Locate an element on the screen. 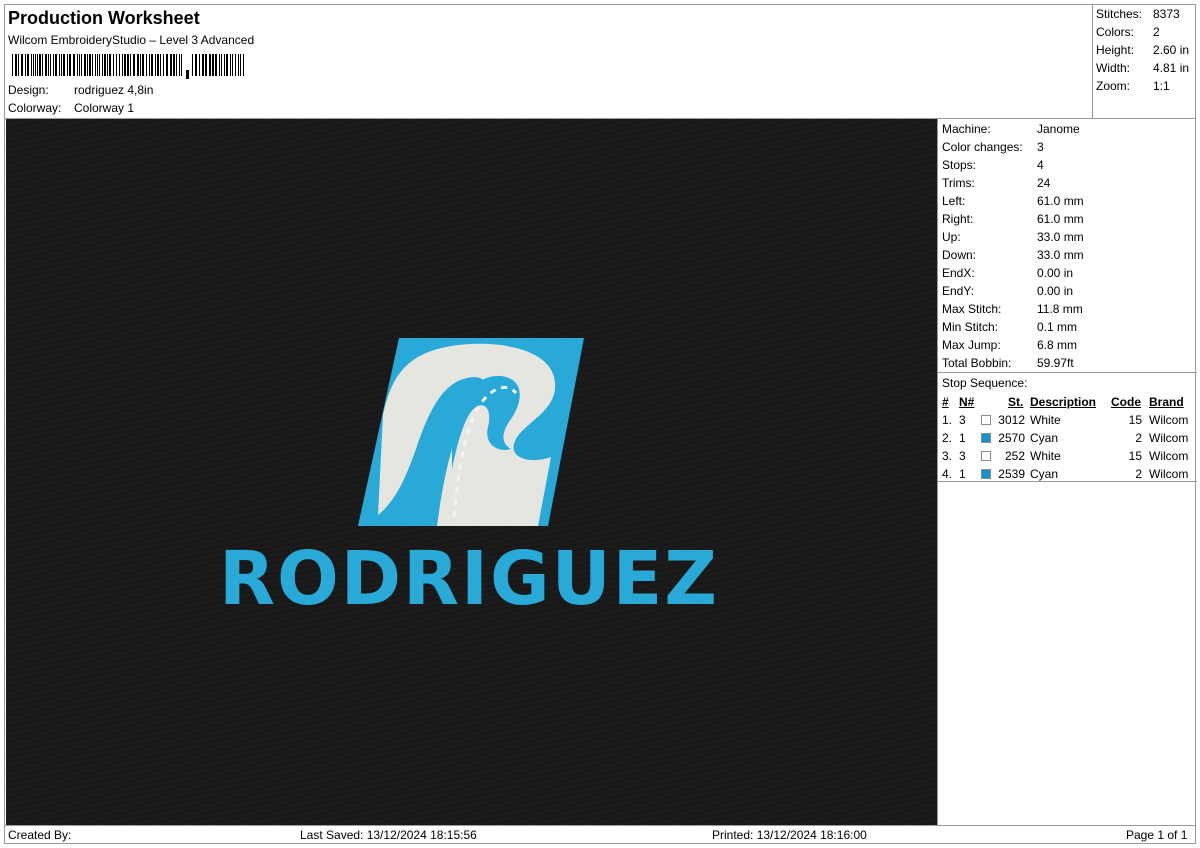  col-header-num: # is located at coordinates (945, 402).